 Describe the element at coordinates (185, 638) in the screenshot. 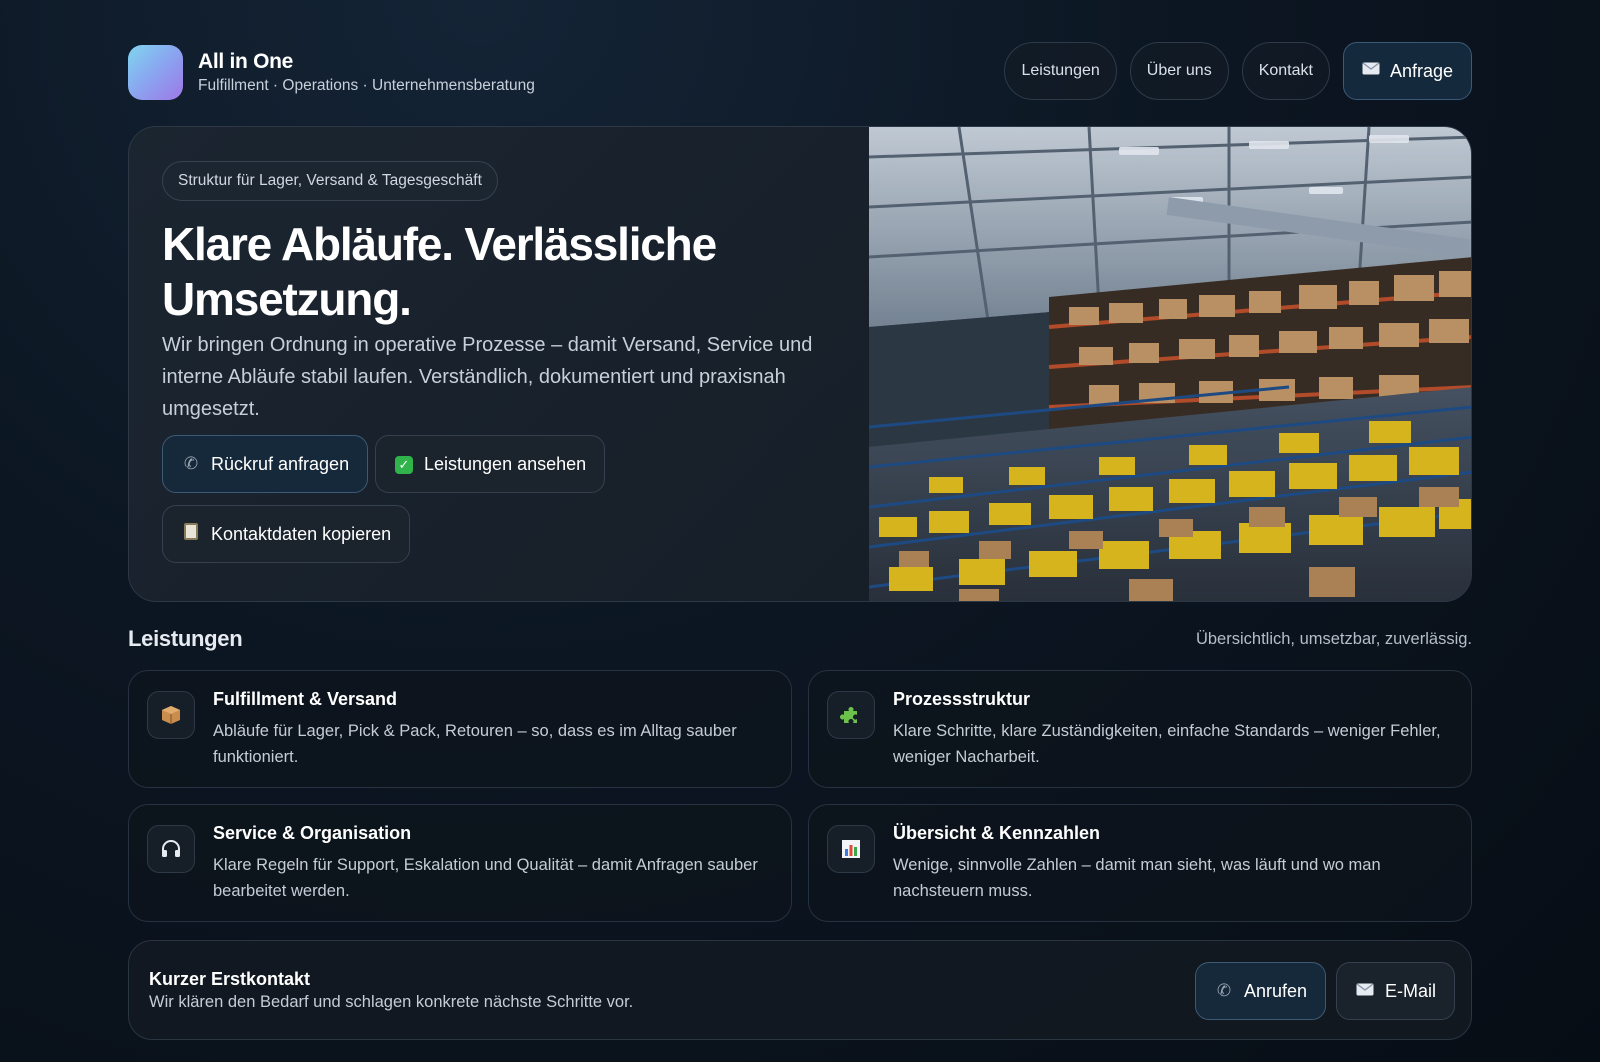

I see `section-title-leistungen: Leistungen` at that location.